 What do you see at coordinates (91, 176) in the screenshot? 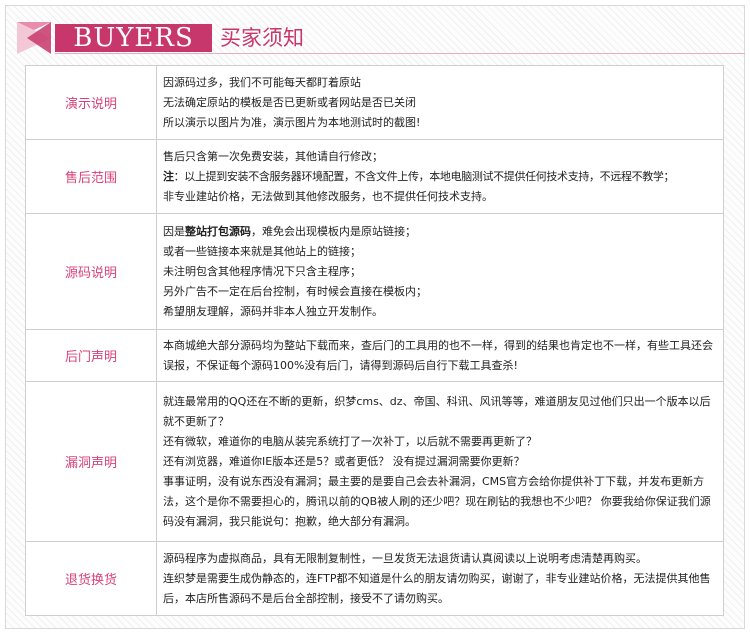
I see `row-label: 售后范围` at bounding box center [91, 176].